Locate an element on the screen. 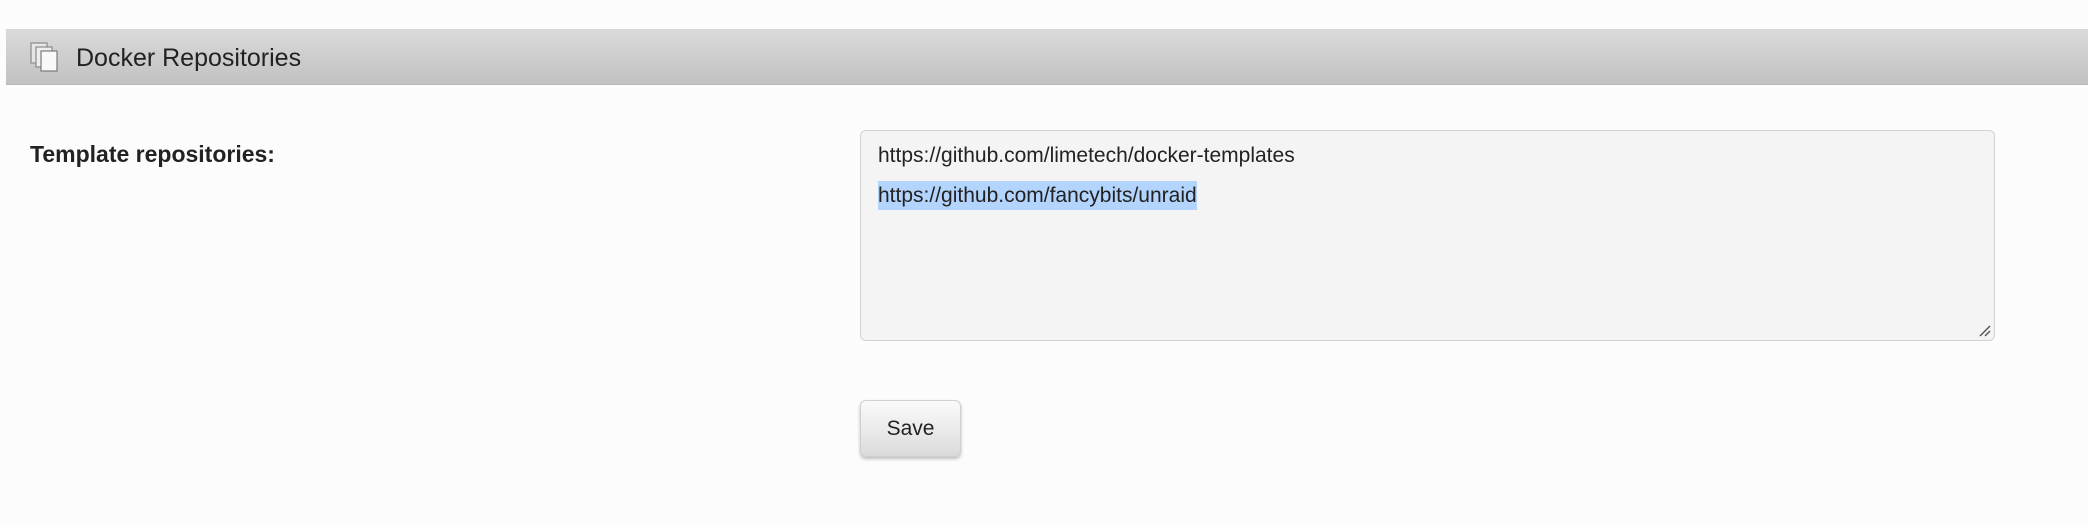 The width and height of the screenshot is (2088, 524). template-repositories-label: Template repositories: is located at coordinates (152, 154).